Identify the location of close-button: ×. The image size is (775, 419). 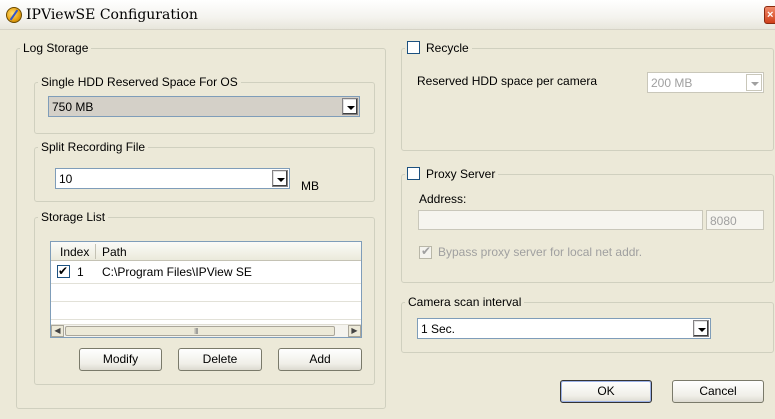
(769, 15).